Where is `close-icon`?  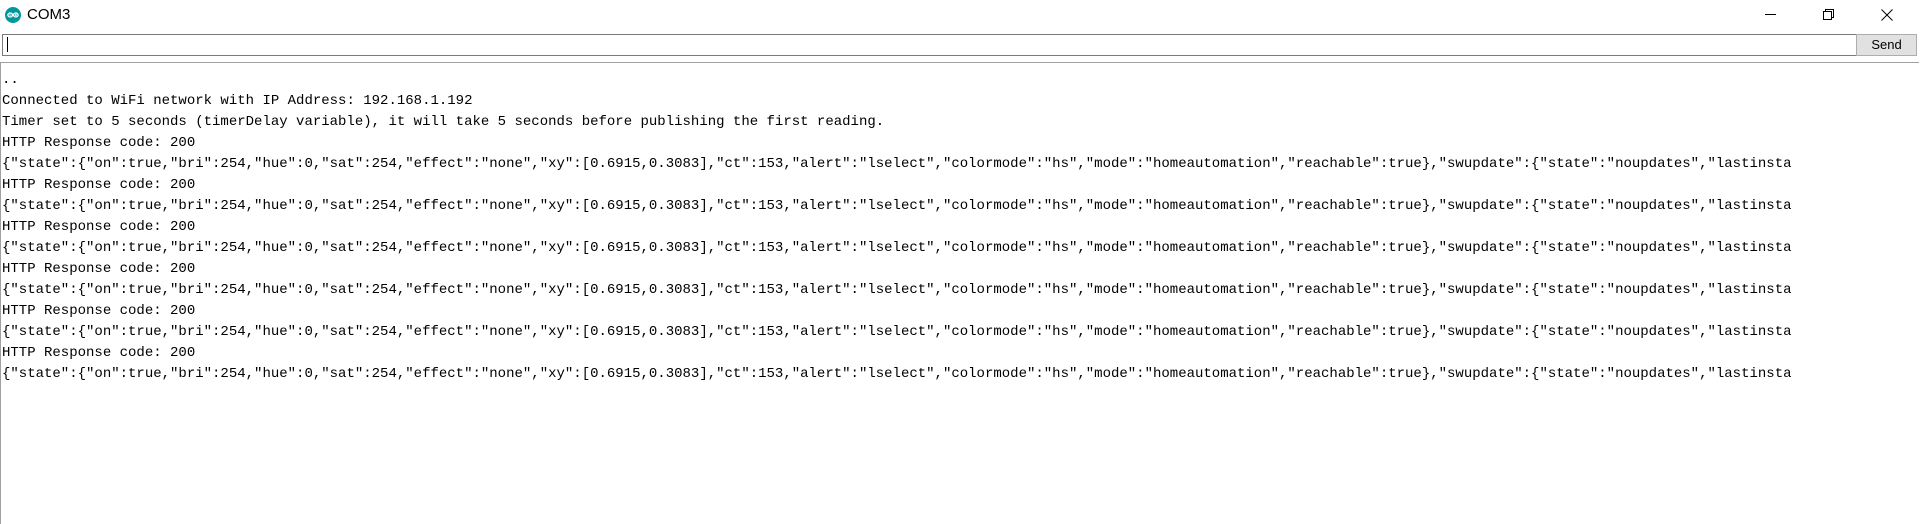 close-icon is located at coordinates (1887, 15).